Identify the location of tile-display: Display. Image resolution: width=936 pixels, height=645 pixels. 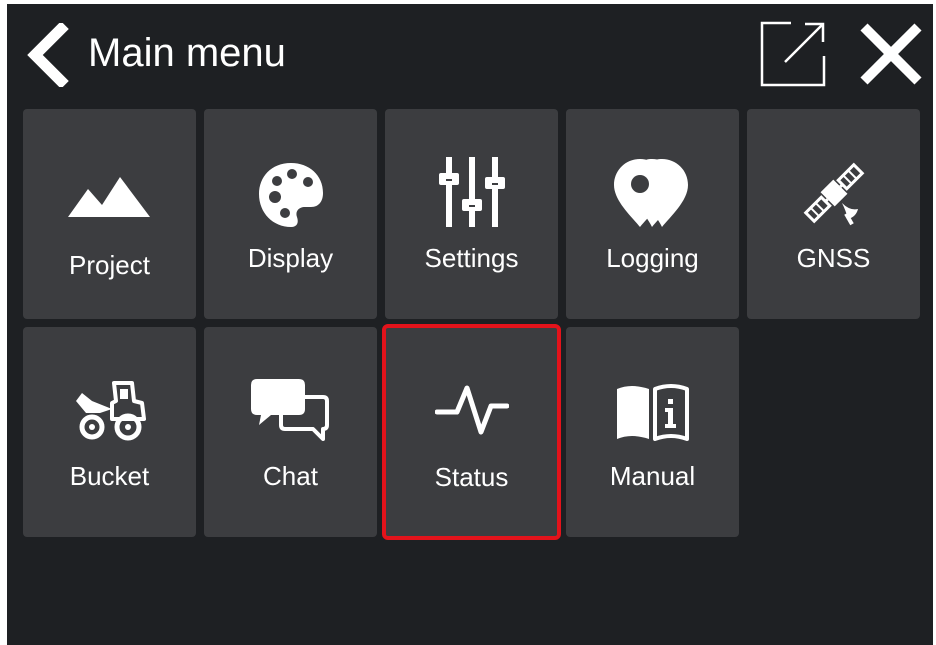
(290, 214).